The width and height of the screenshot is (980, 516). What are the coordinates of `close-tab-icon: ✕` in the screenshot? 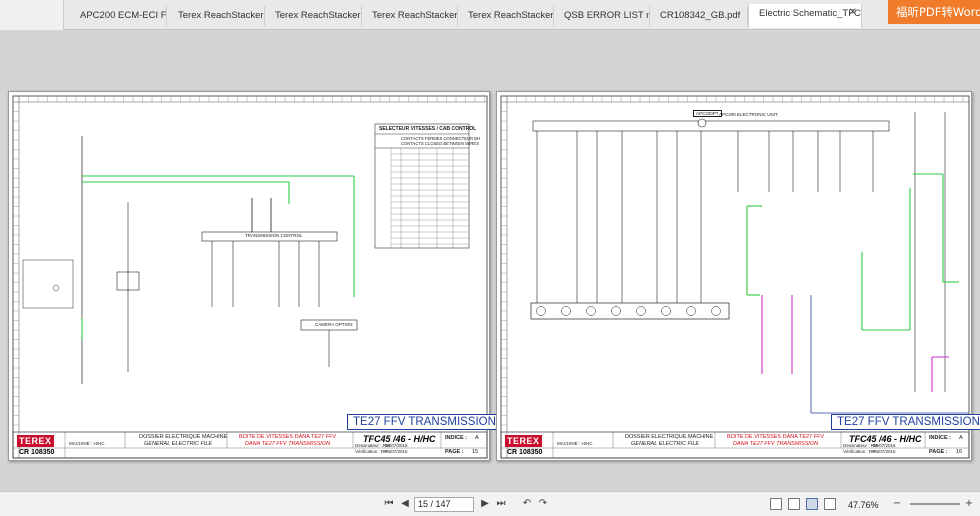 It's located at (853, 12).